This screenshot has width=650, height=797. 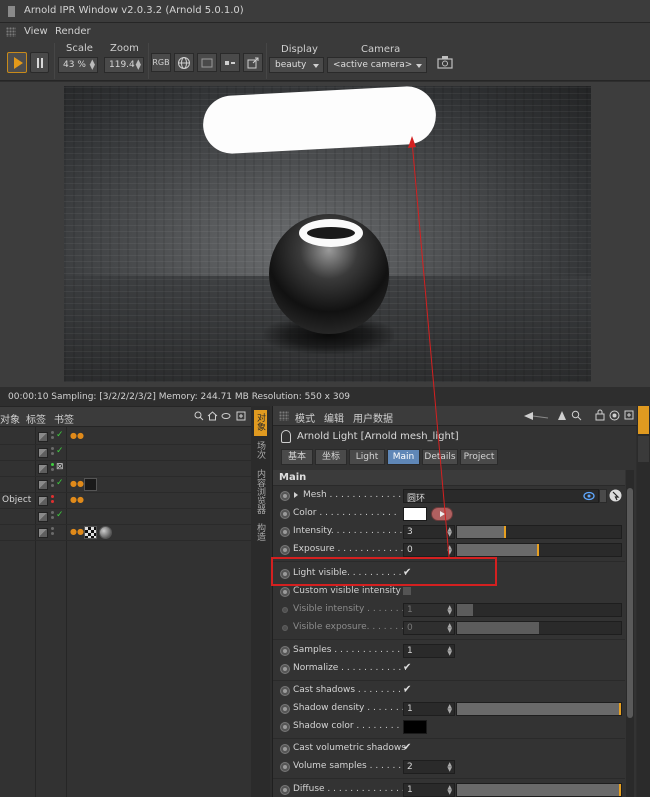 What do you see at coordinates (39, 62) in the screenshot?
I see `pause-render-button` at bounding box center [39, 62].